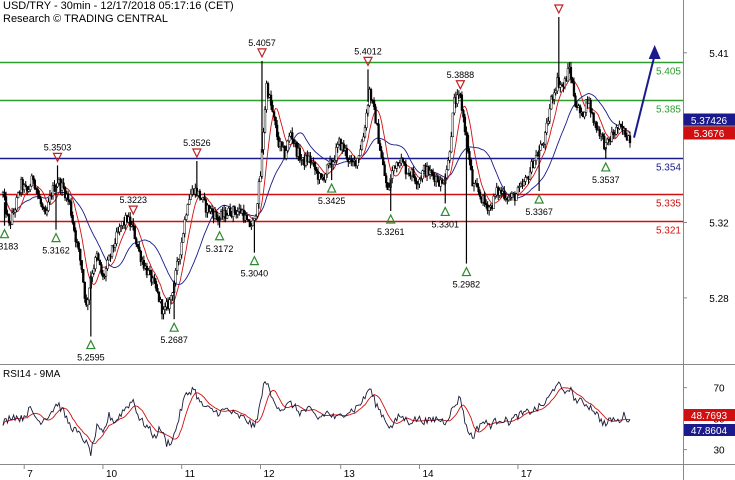 The image size is (735, 480). I want to click on high-label-1: 5.3503, so click(58, 147).